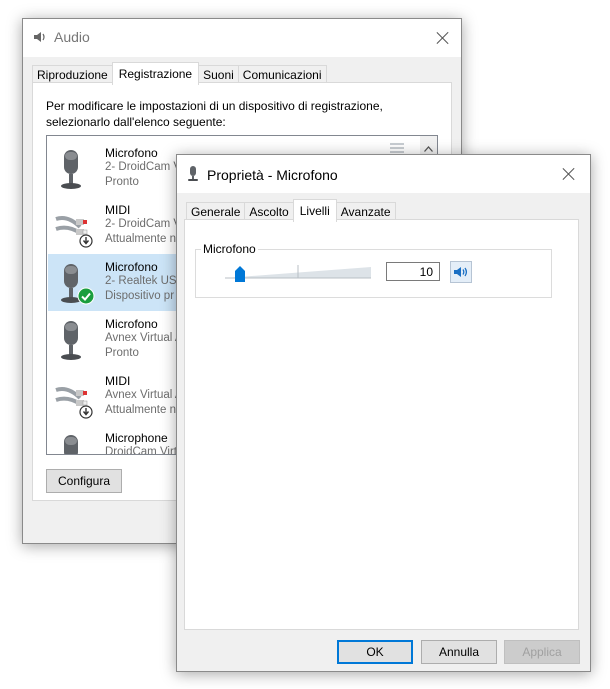  I want to click on speaker-icon, so click(40, 37).